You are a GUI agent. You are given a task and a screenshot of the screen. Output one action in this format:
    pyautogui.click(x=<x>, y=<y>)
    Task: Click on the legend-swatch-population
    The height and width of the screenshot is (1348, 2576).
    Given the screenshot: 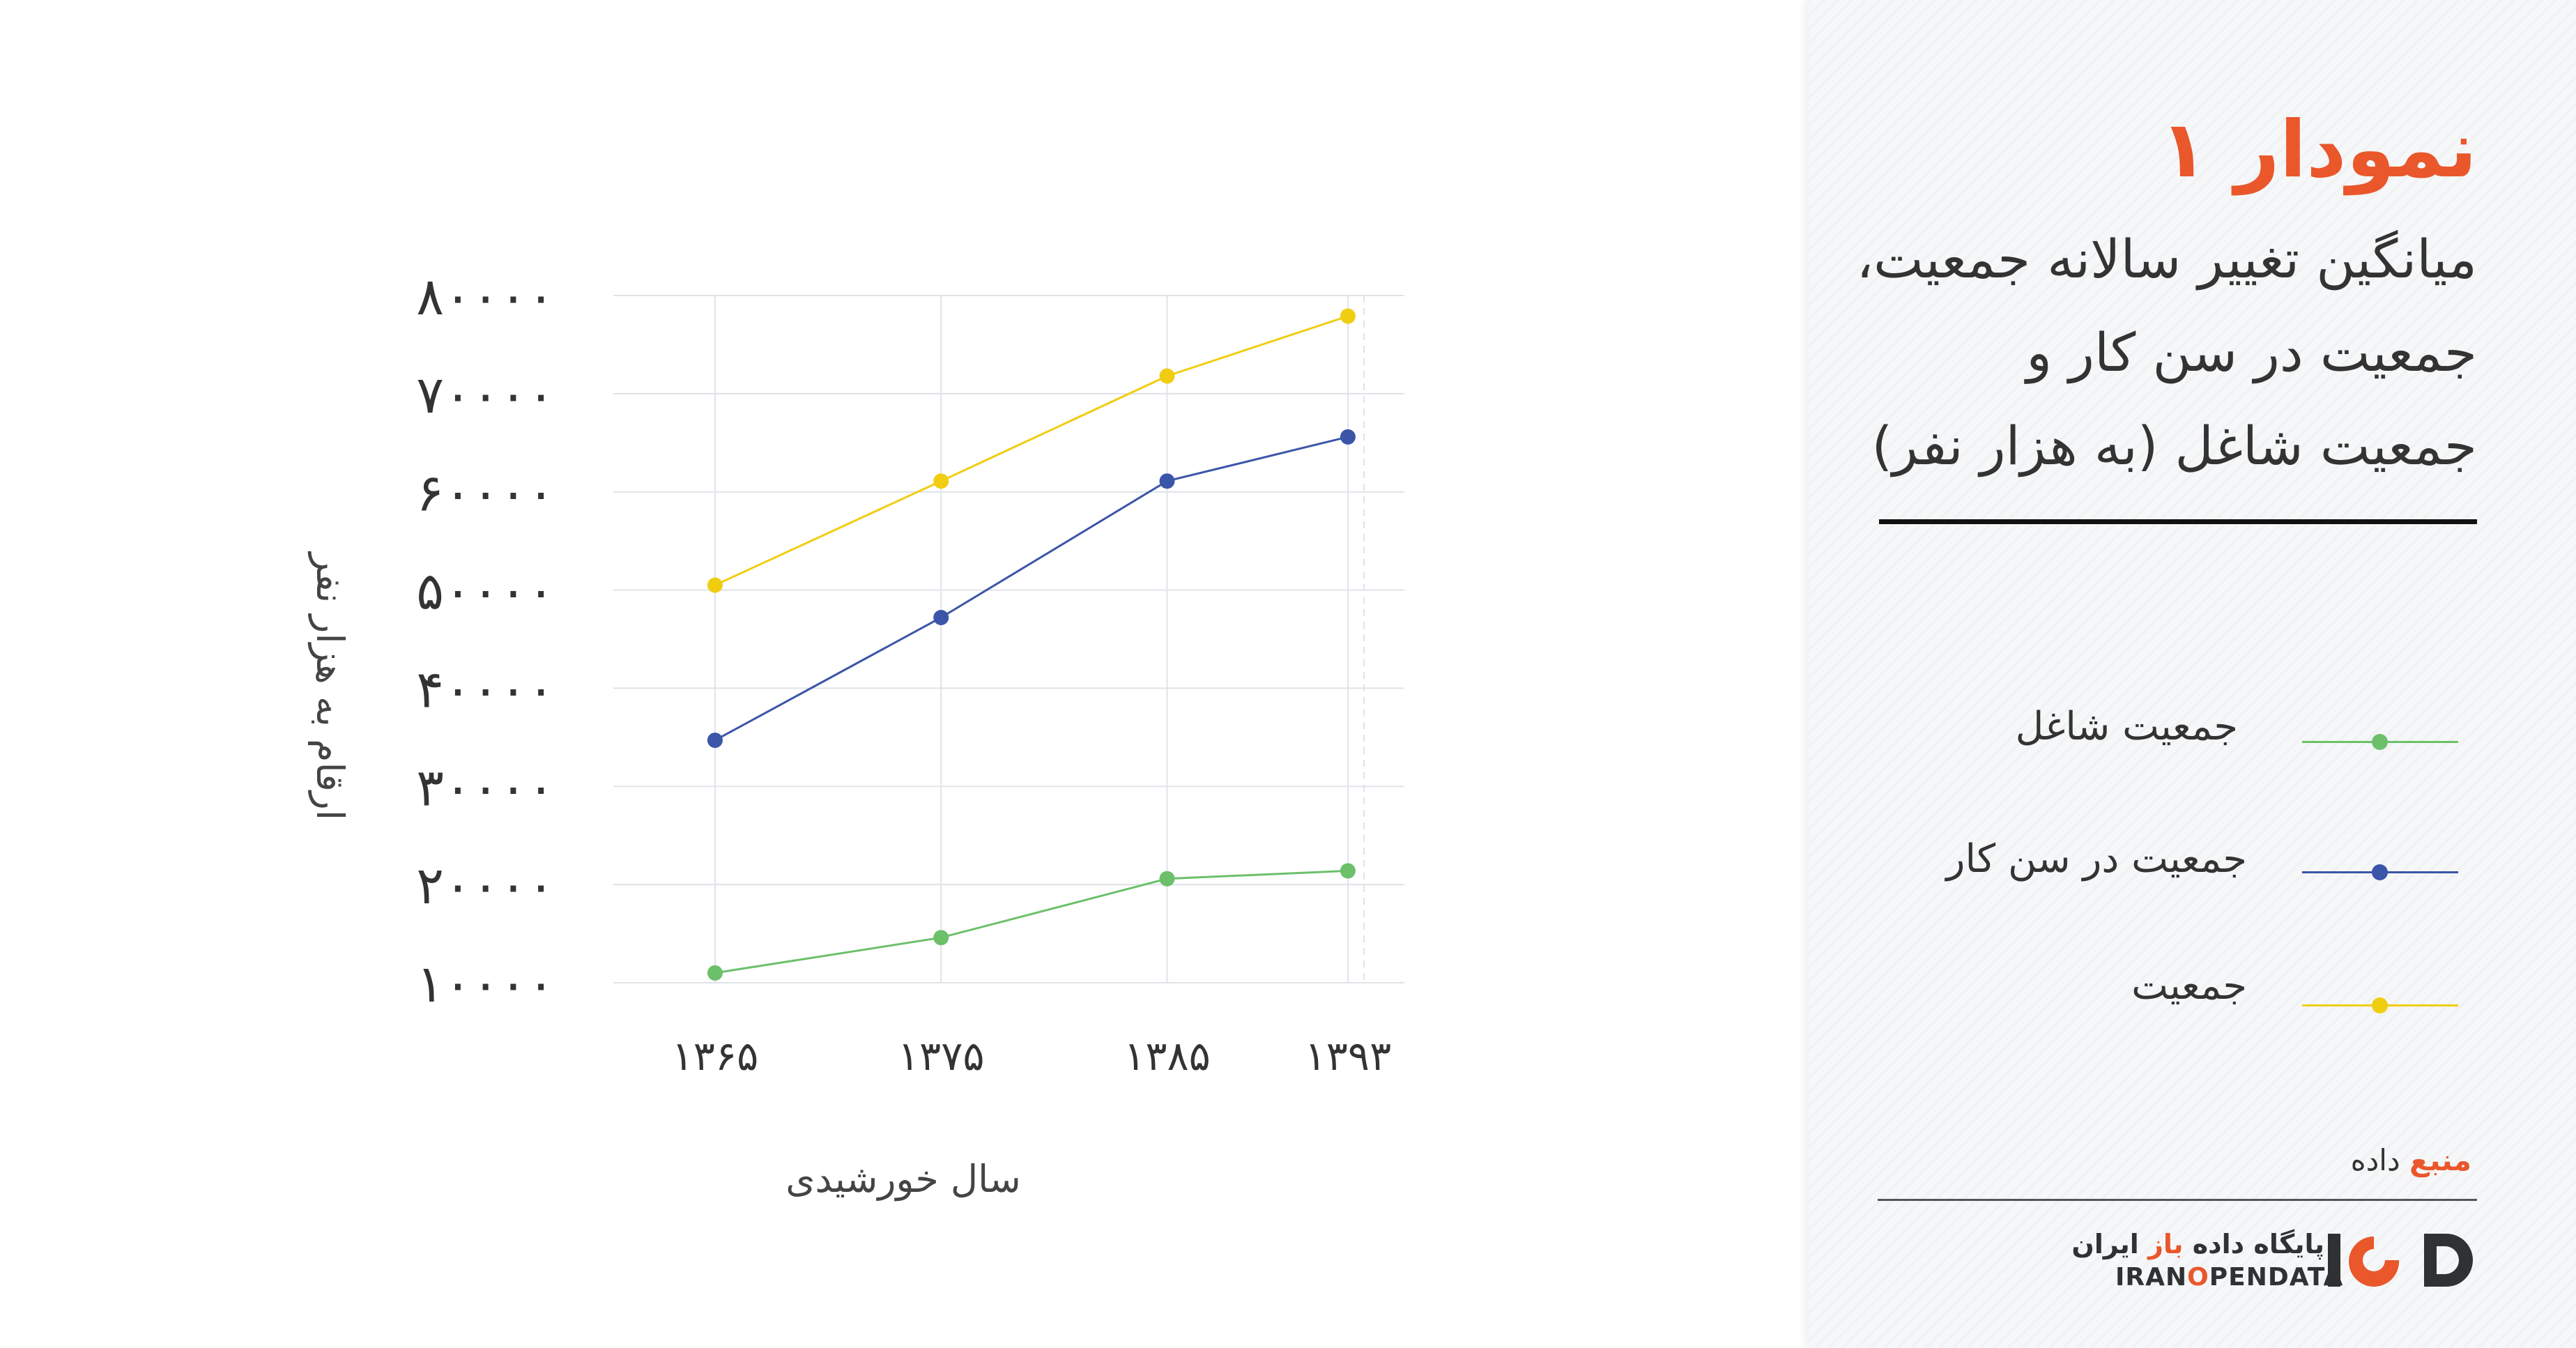 What is the action you would take?
    pyautogui.click(x=2380, y=1005)
    